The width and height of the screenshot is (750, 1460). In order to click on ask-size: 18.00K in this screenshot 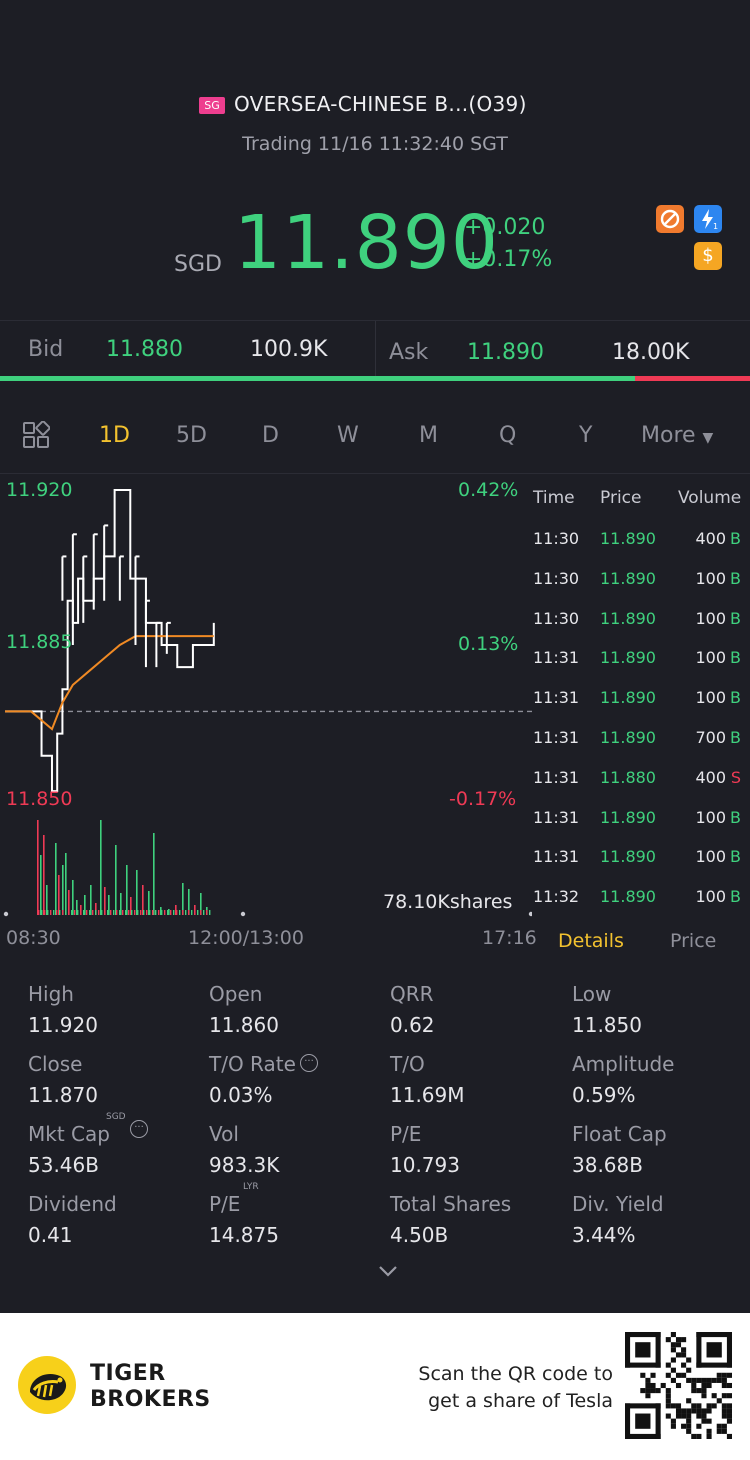, I will do `click(651, 352)`.